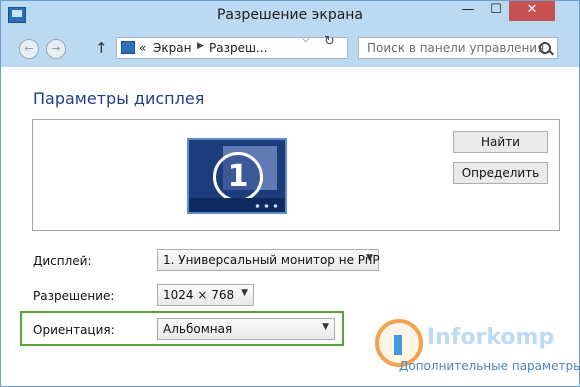 The width and height of the screenshot is (580, 387). I want to click on display-label: Дисплей:, so click(62, 261).